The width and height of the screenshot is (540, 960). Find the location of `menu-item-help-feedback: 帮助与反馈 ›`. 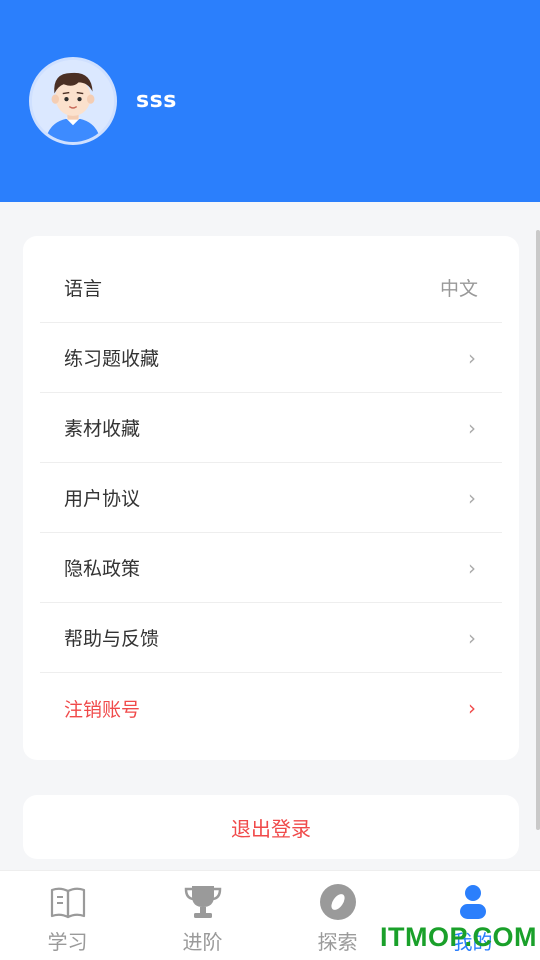

menu-item-help-feedback: 帮助与反馈 › is located at coordinates (271, 638).